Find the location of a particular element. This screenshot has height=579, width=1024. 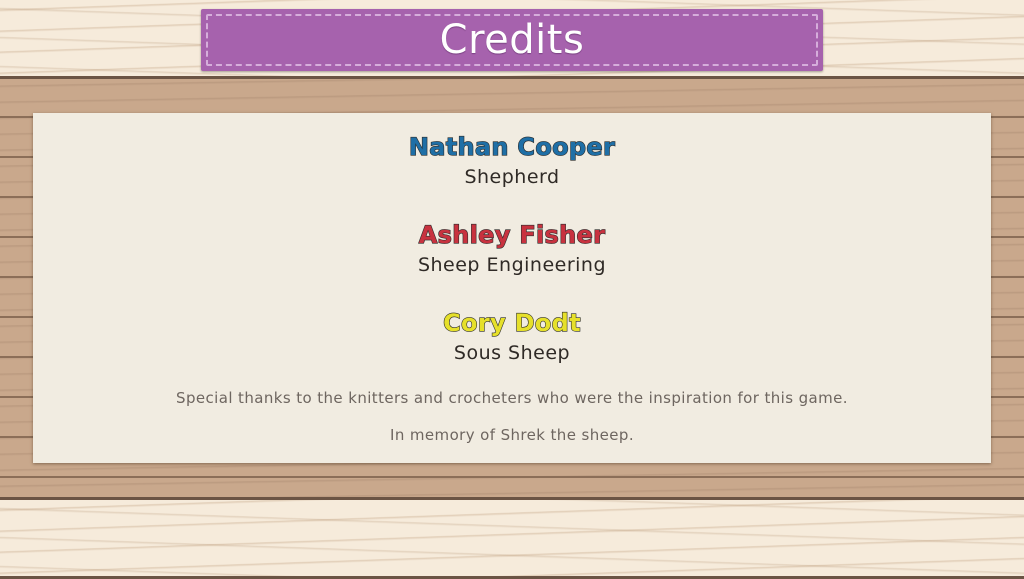

memorial-note: In memory of Shrek the sheep. is located at coordinates (512, 435).